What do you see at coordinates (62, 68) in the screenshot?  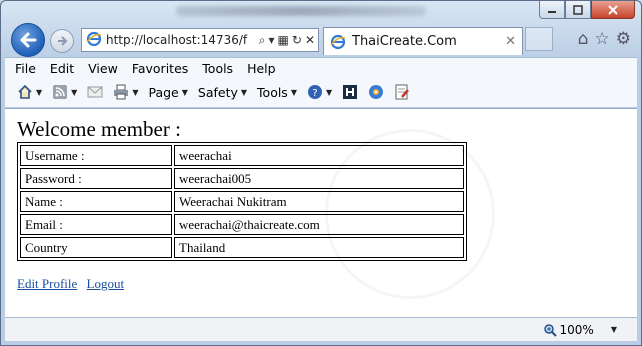 I see `menu-edit: Edit` at bounding box center [62, 68].